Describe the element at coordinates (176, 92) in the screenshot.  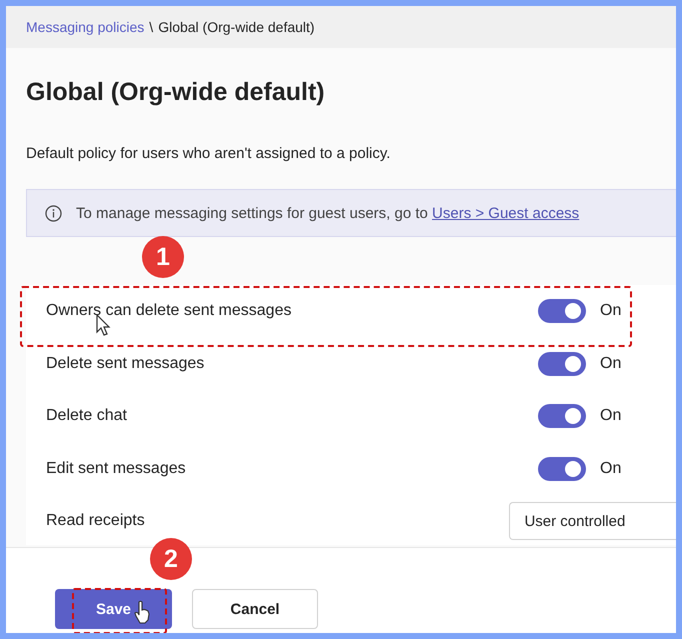
I see `page-title: Global (Org-wide default)` at that location.